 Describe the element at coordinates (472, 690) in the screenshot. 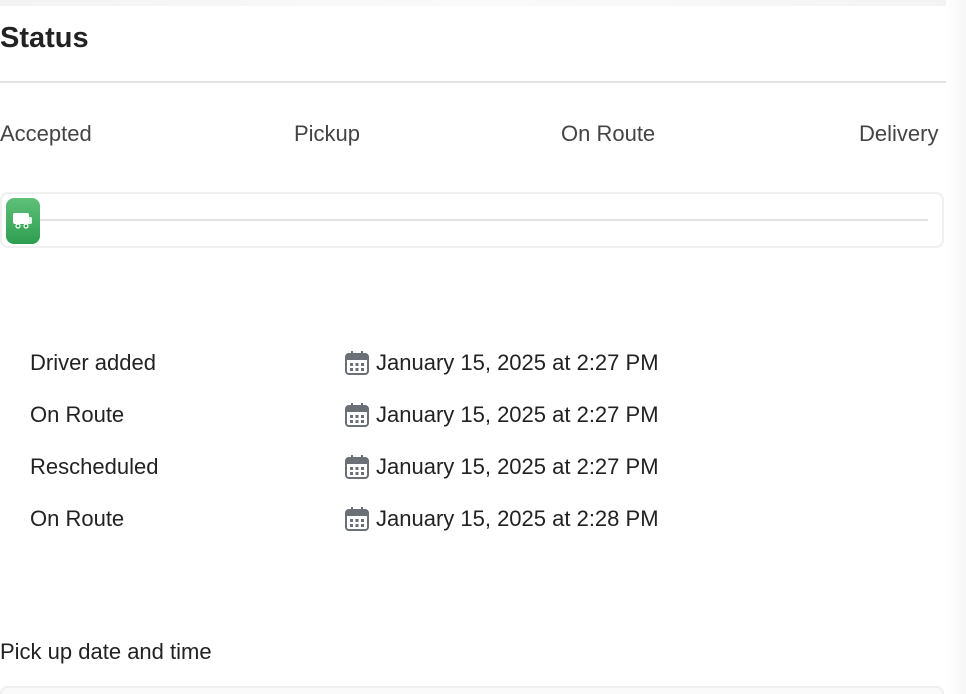

I see `pickup-datetime-input` at that location.